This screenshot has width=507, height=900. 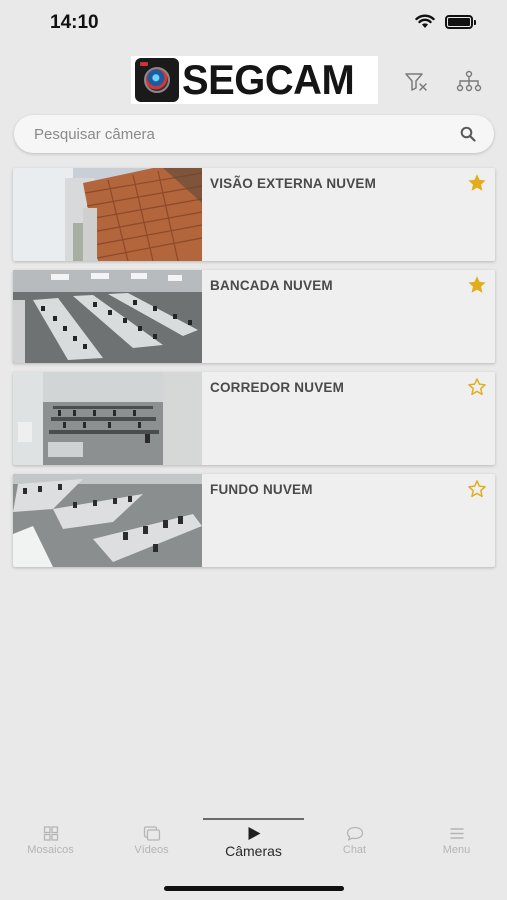 What do you see at coordinates (151, 850) in the screenshot?
I see `tab-label: Vídeos` at bounding box center [151, 850].